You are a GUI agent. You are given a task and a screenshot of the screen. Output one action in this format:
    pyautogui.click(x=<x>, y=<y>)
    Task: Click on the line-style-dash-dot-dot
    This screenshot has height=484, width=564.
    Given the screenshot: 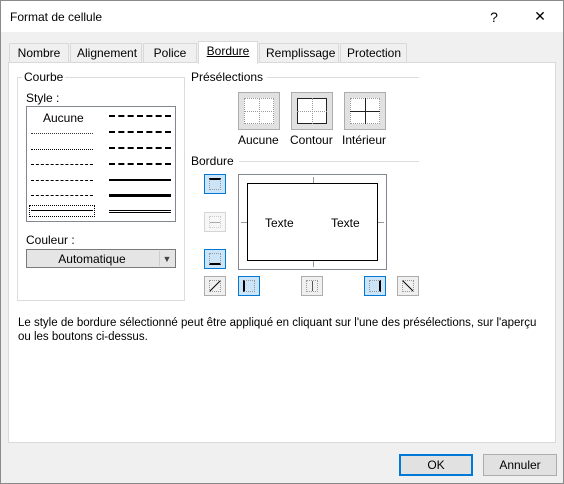 What is the action you would take?
    pyautogui.click(x=62, y=164)
    